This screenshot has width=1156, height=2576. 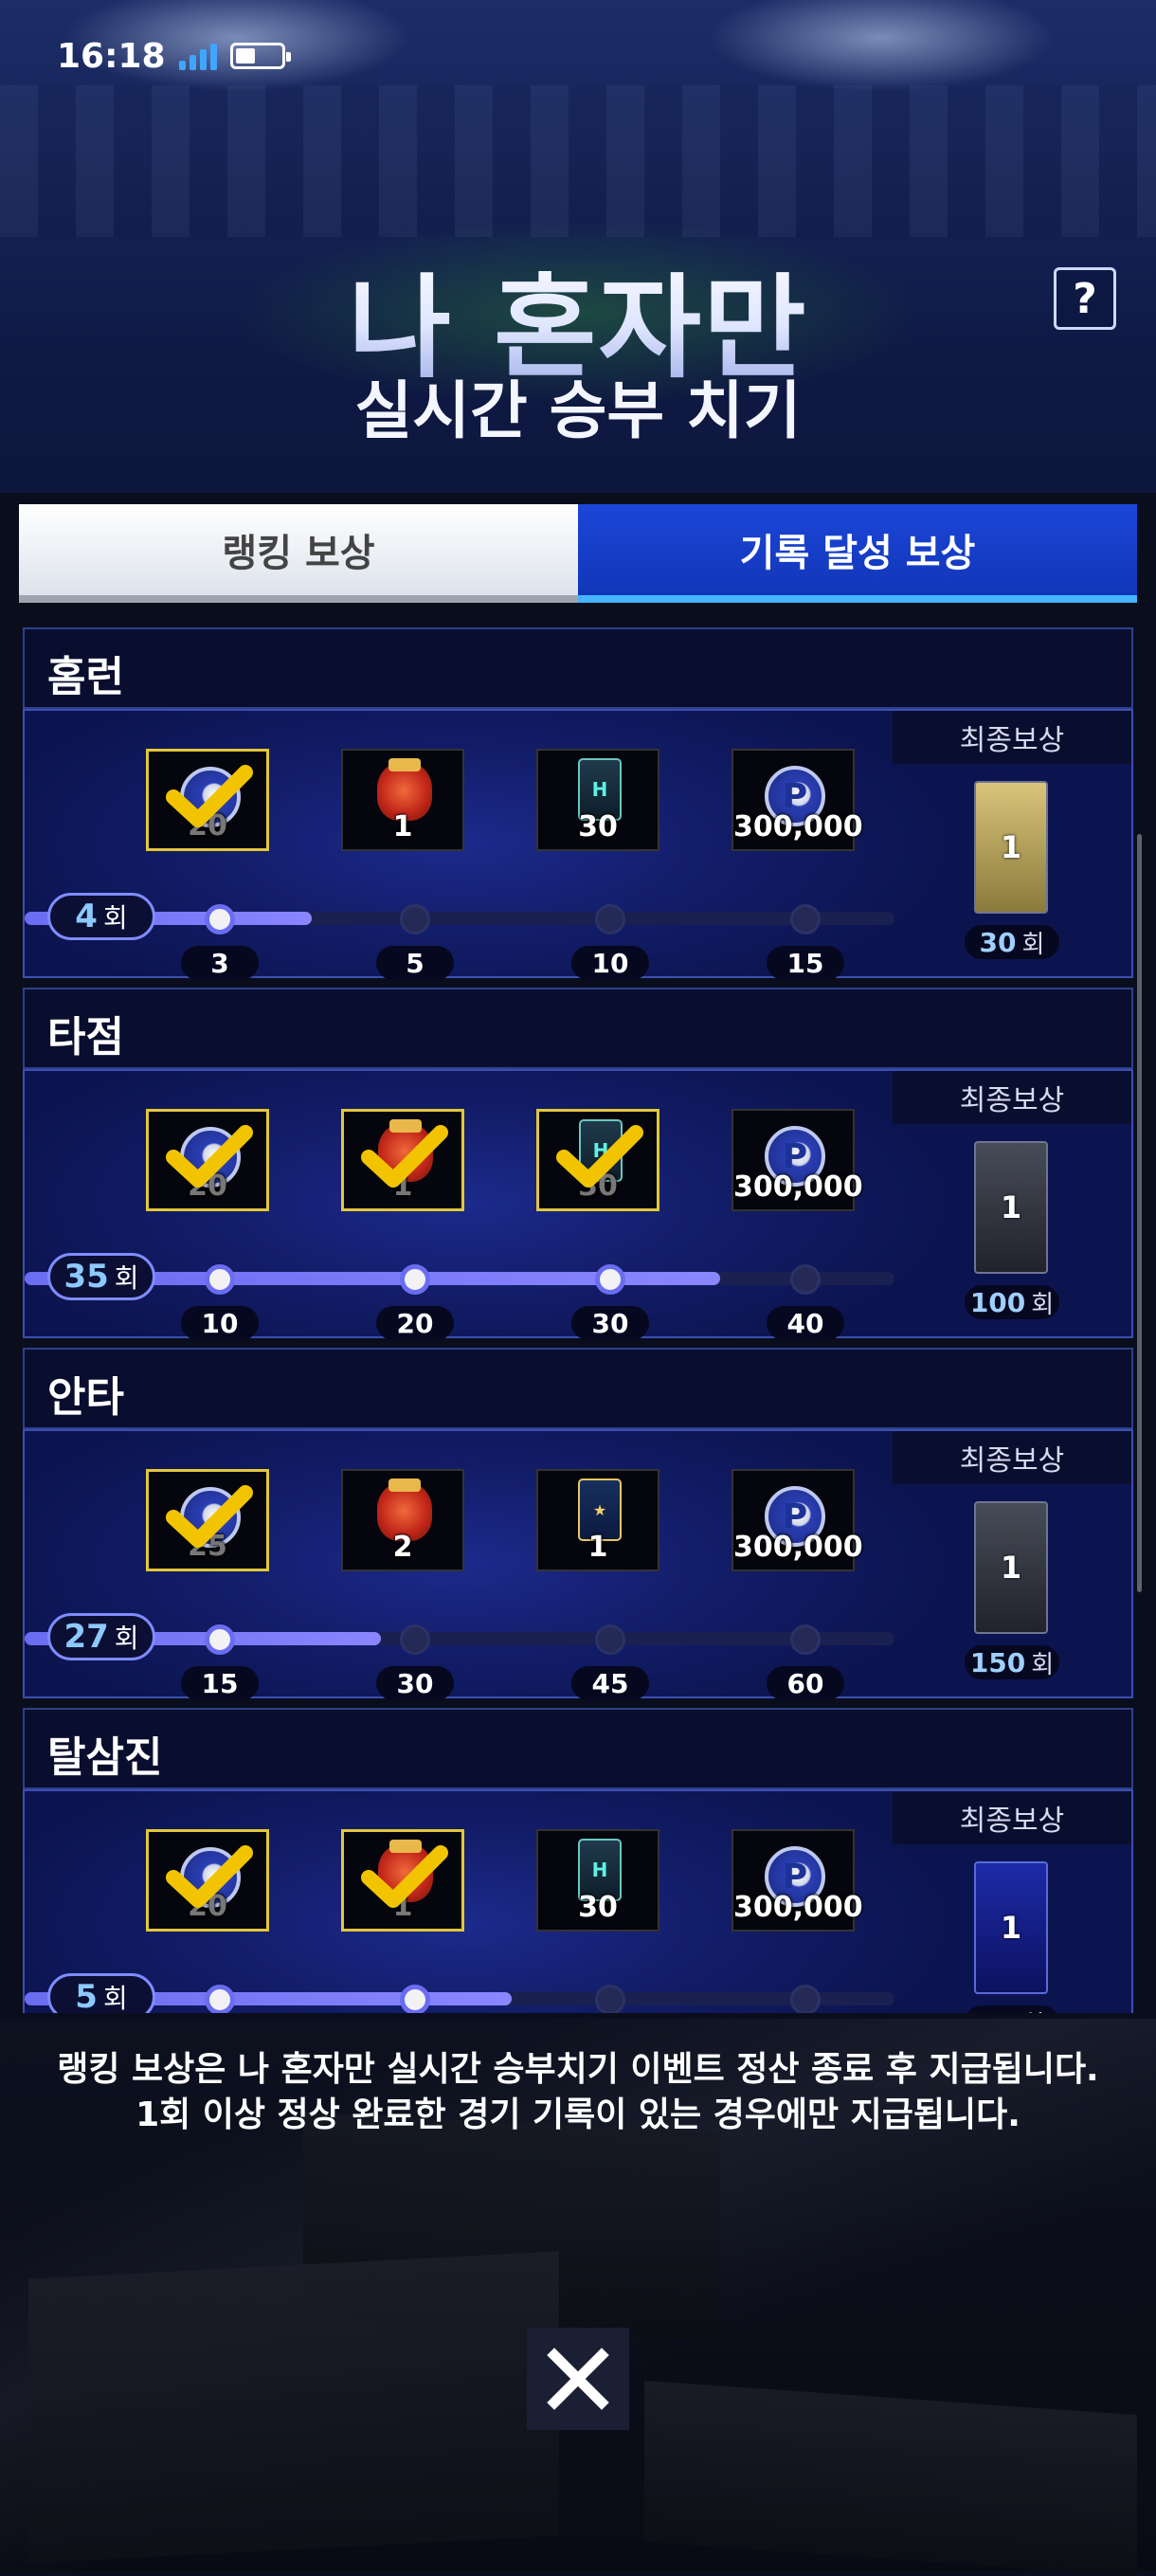 I want to click on final-reward-requirement: 15 회, so click(x=1012, y=2009).